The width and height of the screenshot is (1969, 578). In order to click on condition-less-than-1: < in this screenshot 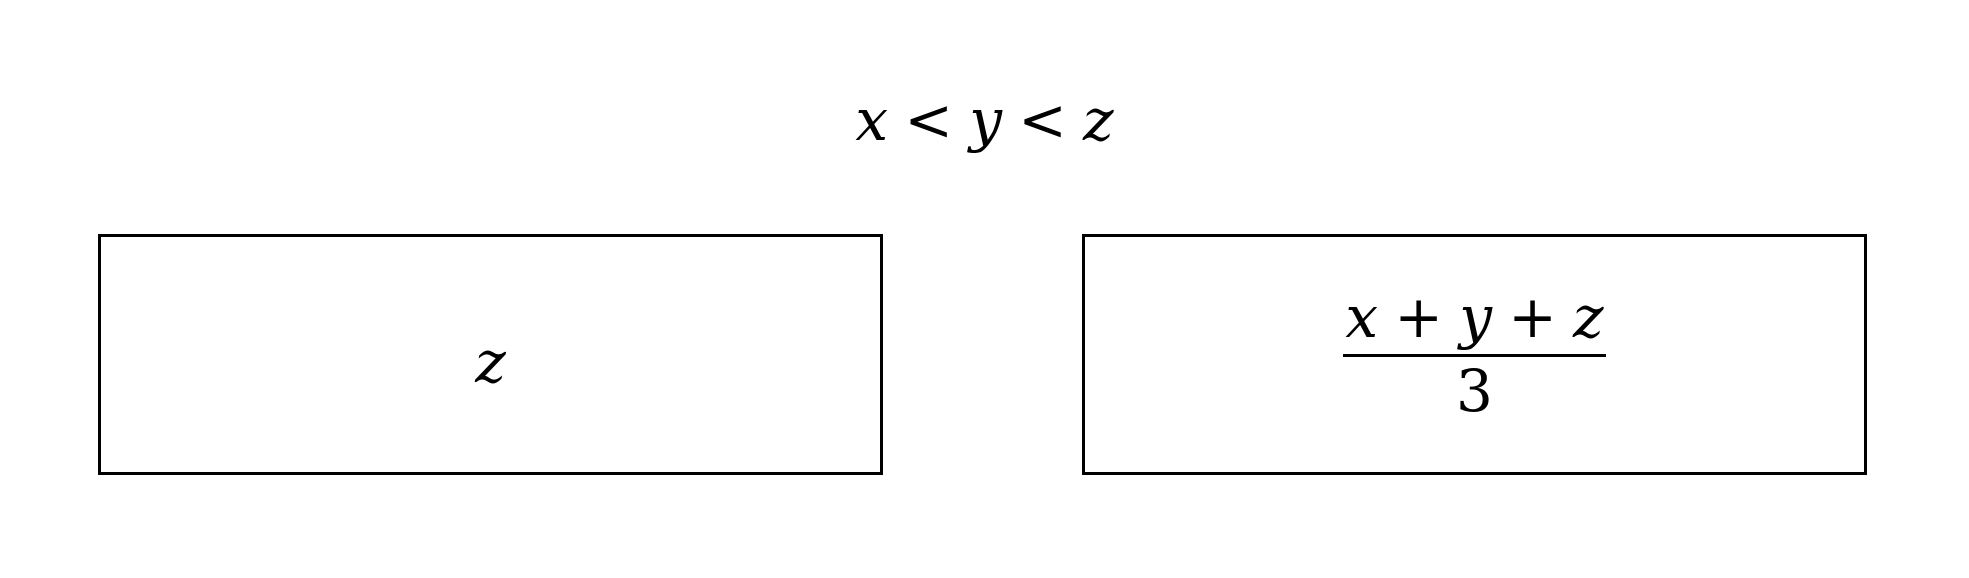, I will do `click(928, 120)`.